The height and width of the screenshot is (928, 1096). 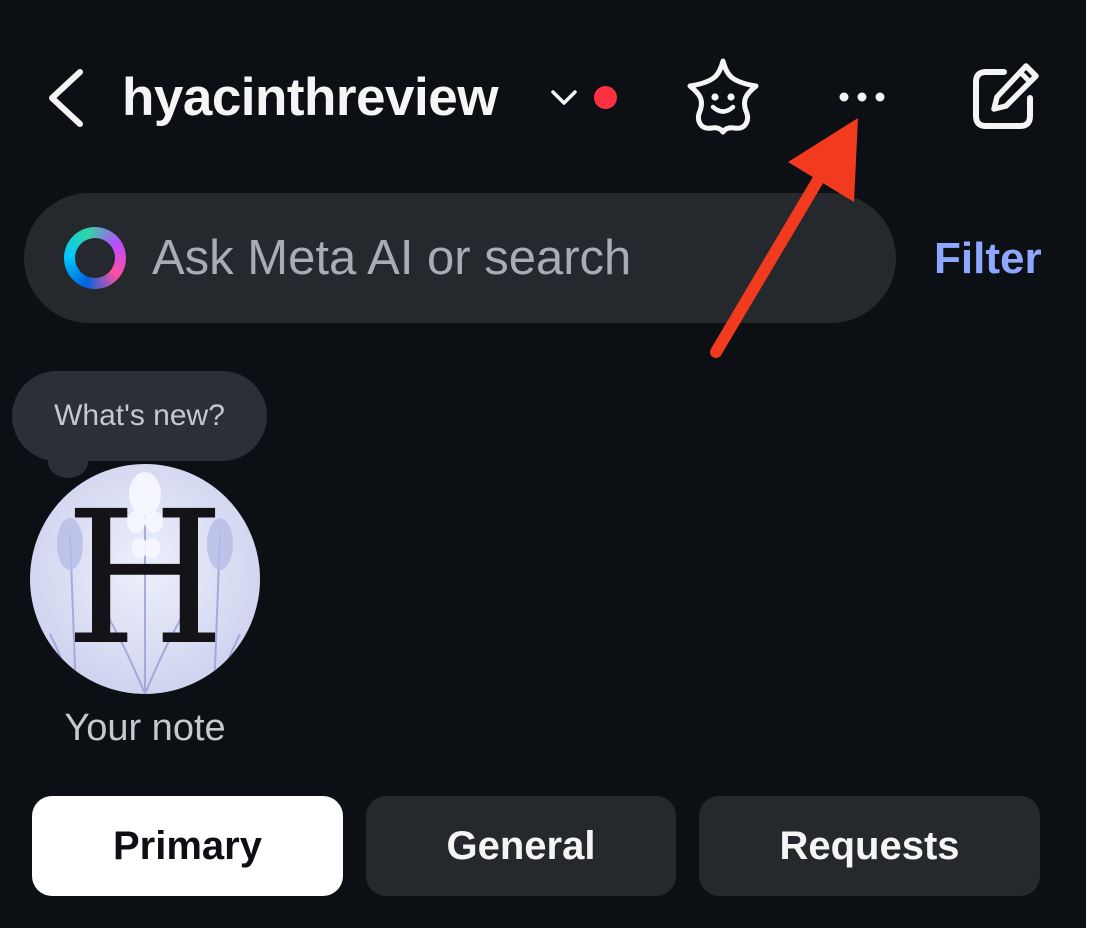 What do you see at coordinates (145, 728) in the screenshot?
I see `your-note-label: Your note` at bounding box center [145, 728].